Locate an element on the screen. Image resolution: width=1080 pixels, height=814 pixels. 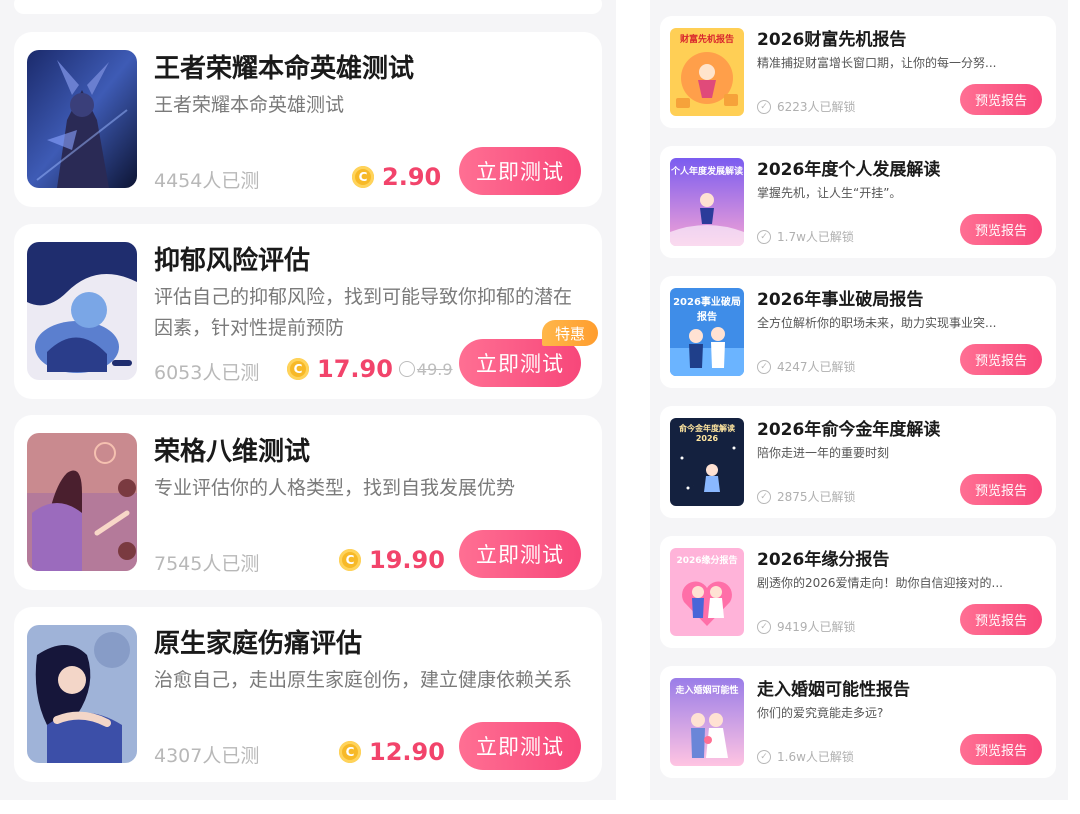
report-title: 2026年俞今金年度解读 is located at coordinates (849, 430).